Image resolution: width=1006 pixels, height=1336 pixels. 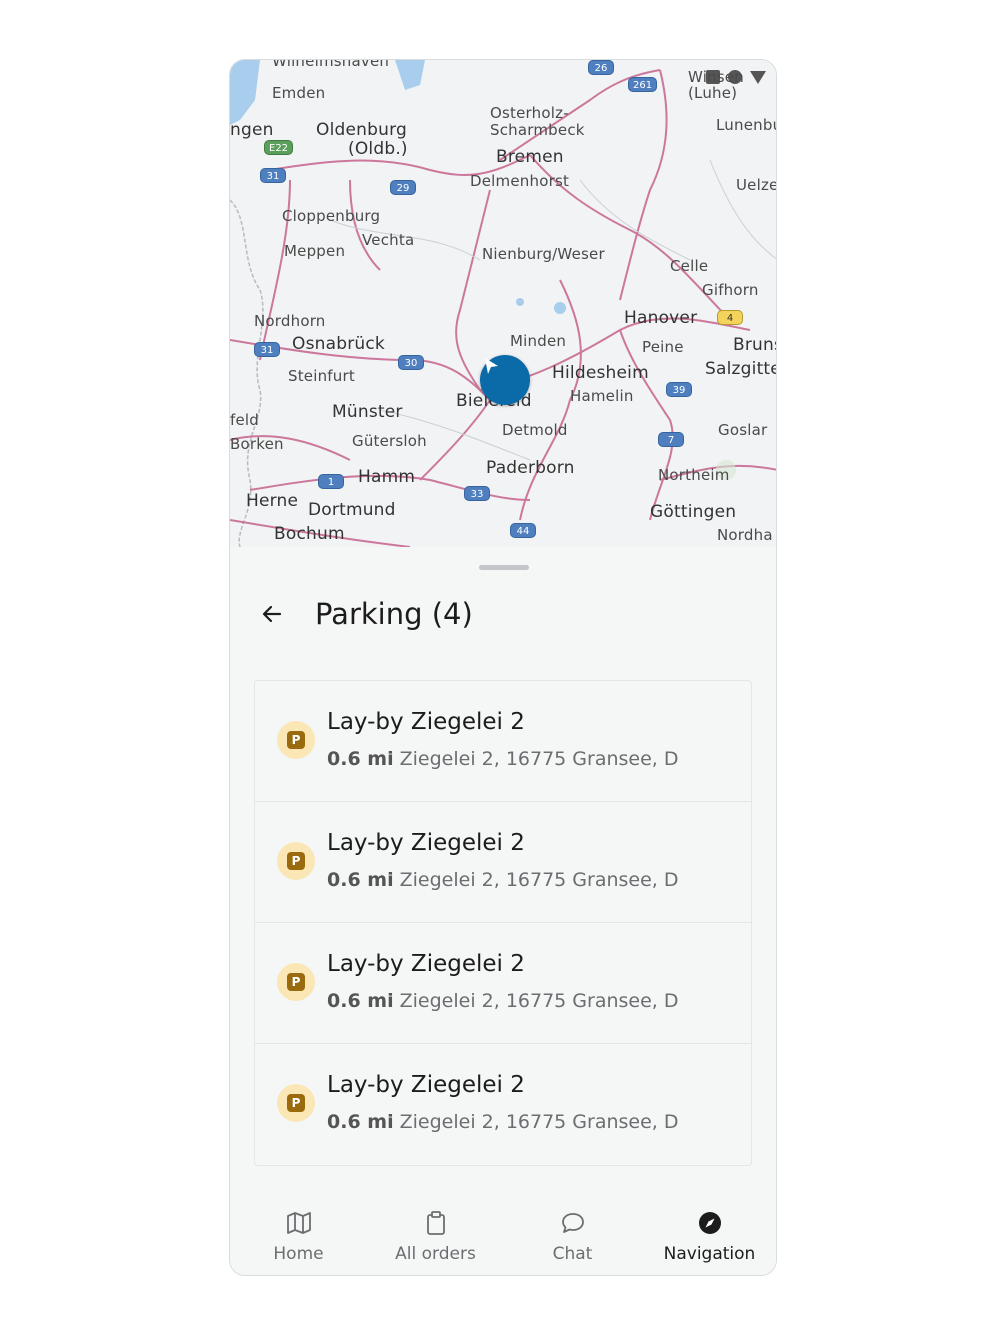 What do you see at coordinates (389, 441) in the screenshot?
I see `map-label: Gütersloh` at bounding box center [389, 441].